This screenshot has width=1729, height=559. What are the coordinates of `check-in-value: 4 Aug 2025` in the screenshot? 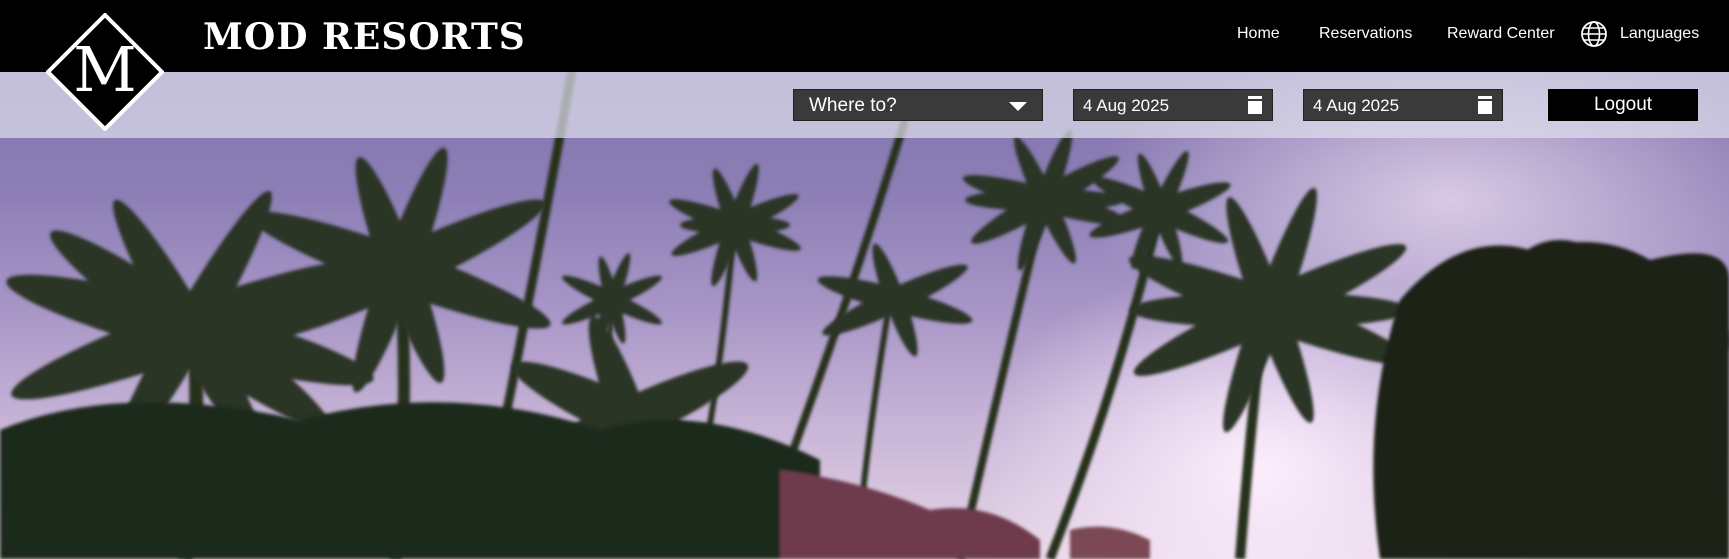 It's located at (1126, 105).